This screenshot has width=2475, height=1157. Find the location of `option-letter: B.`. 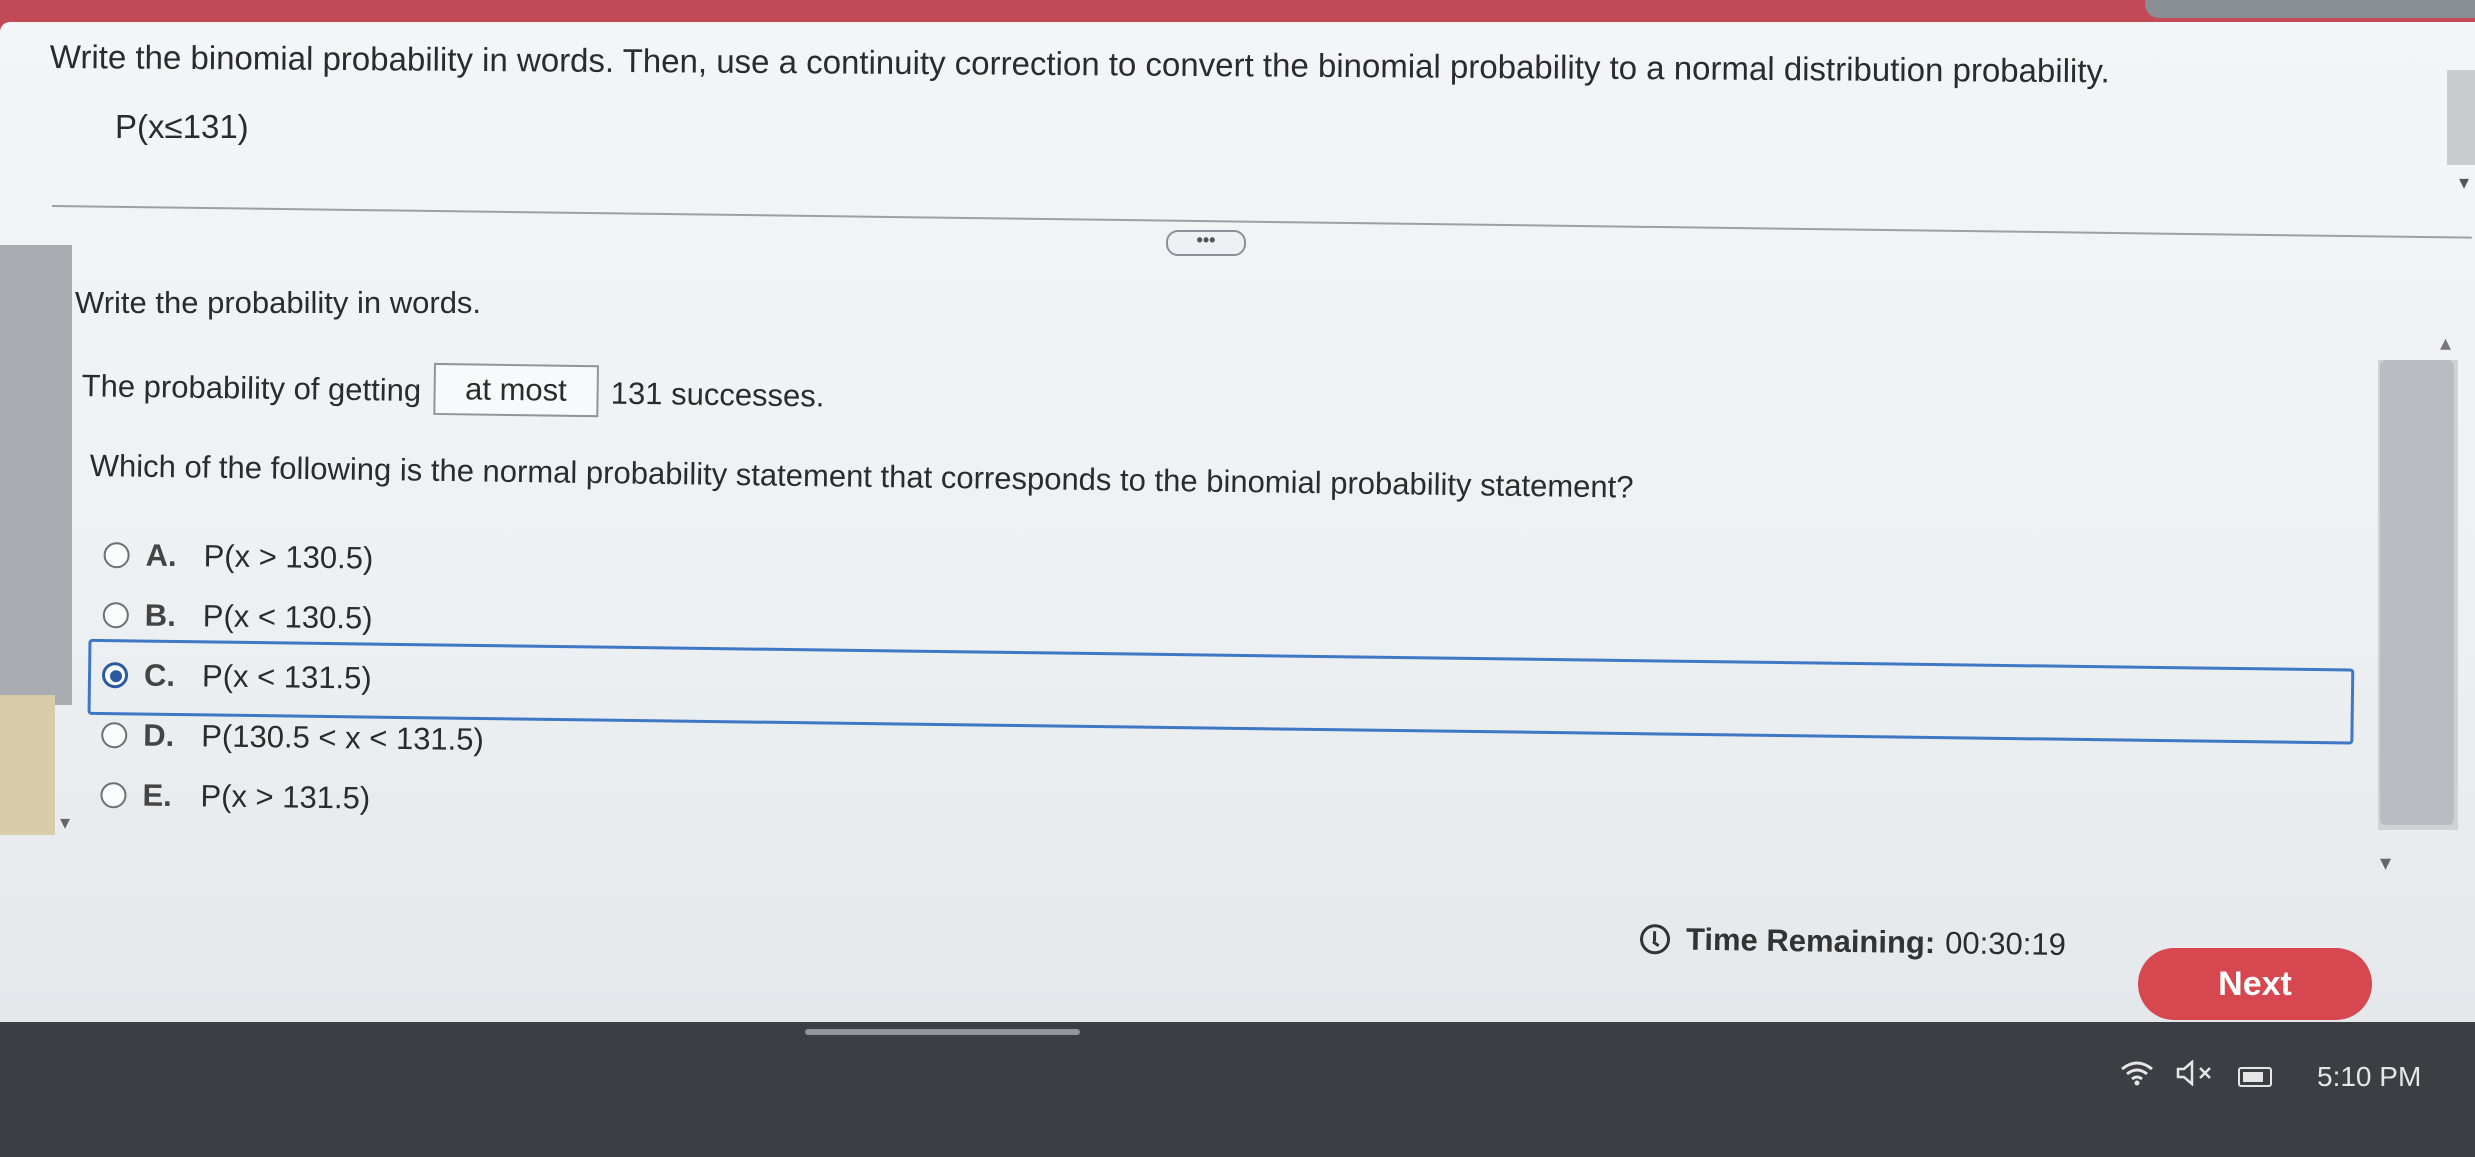

option-letter: B. is located at coordinates (160, 615).